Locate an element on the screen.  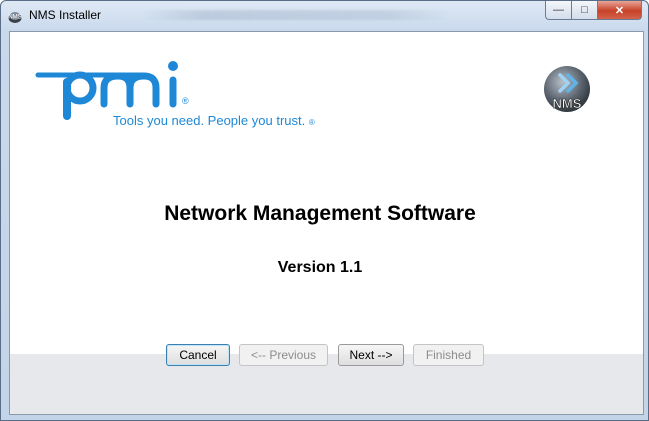
window-controls: — □ ✕ is located at coordinates (593, 10).